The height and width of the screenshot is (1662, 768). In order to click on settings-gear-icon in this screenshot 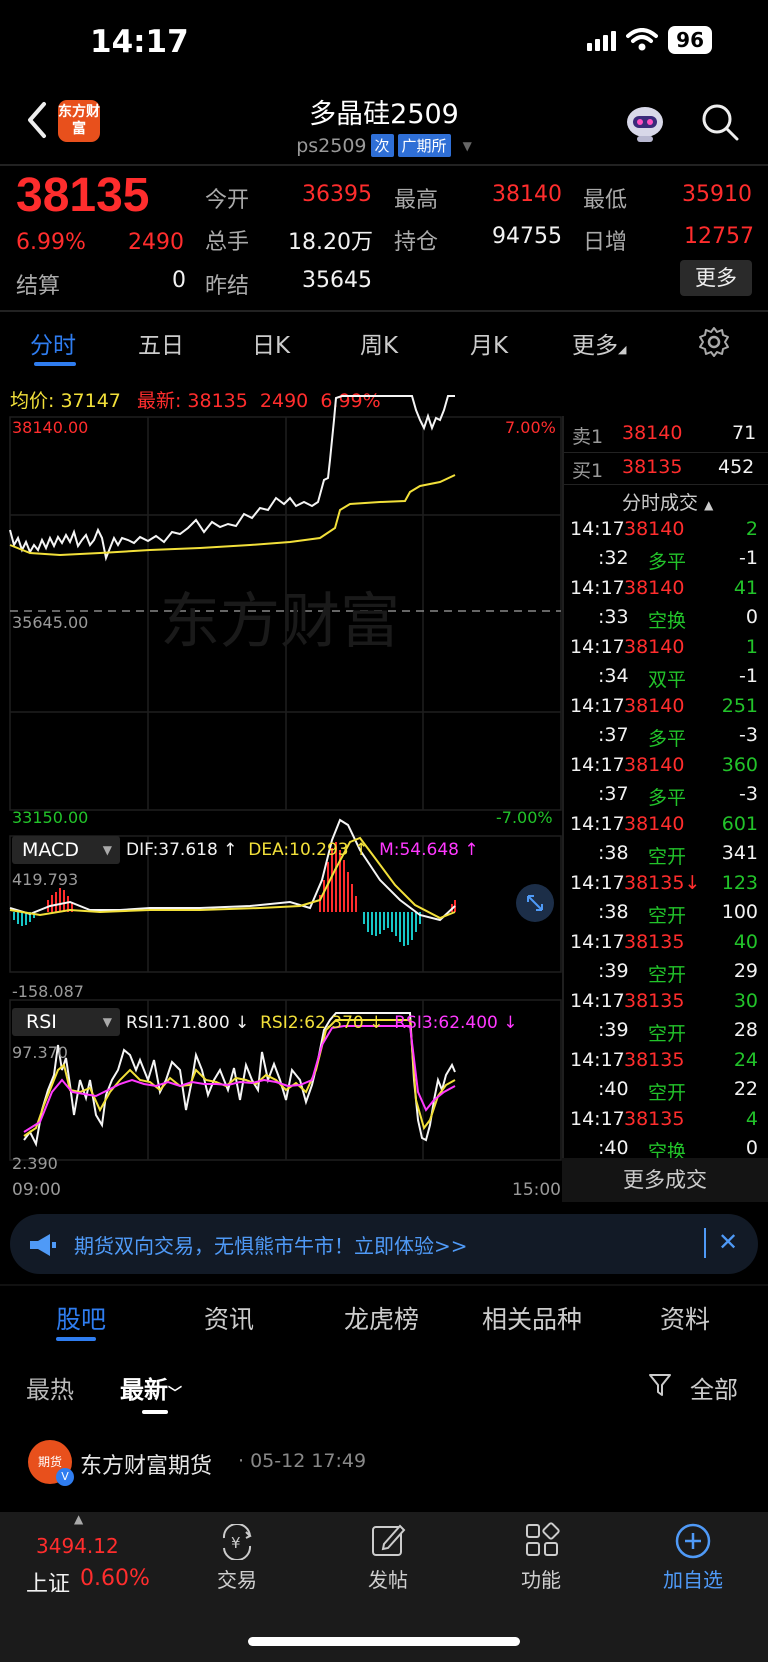, I will do `click(714, 342)`.